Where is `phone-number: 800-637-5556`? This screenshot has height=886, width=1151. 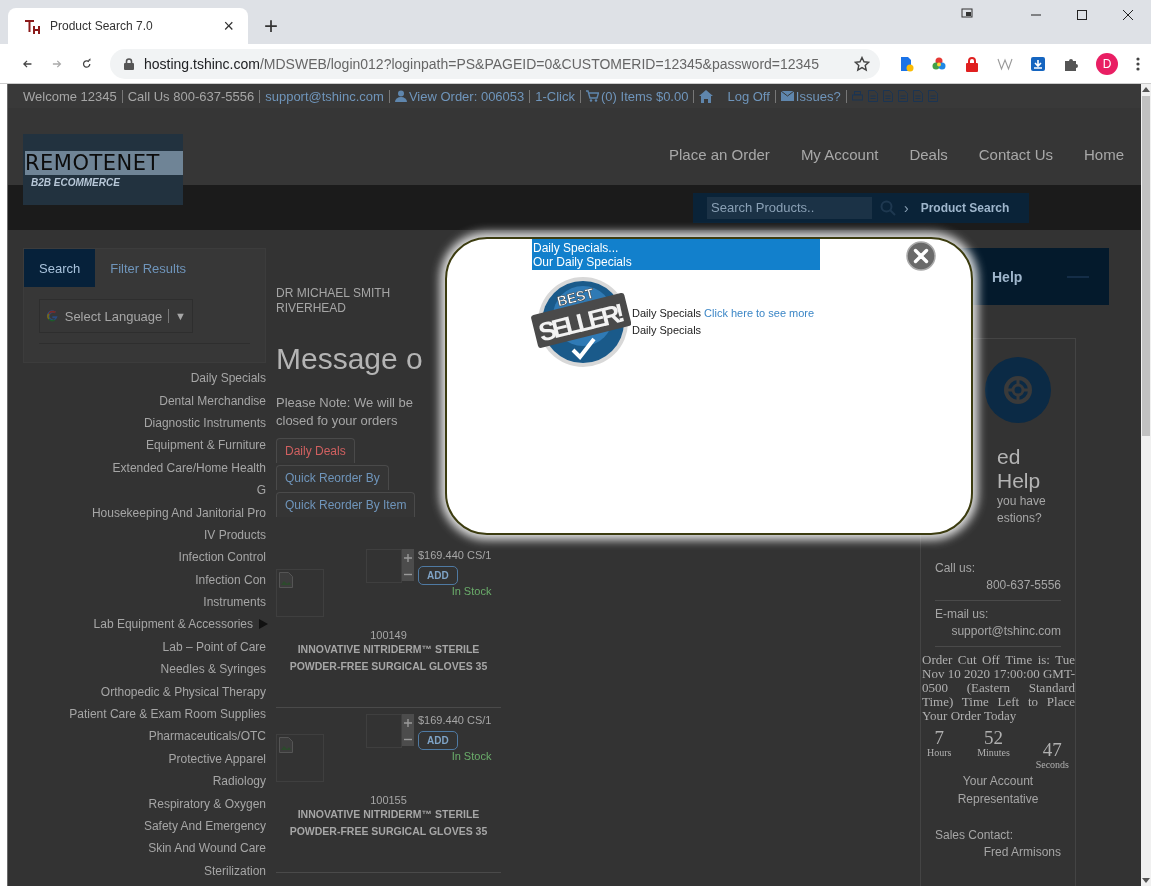
phone-number: 800-637-5556 is located at coordinates (1023, 585).